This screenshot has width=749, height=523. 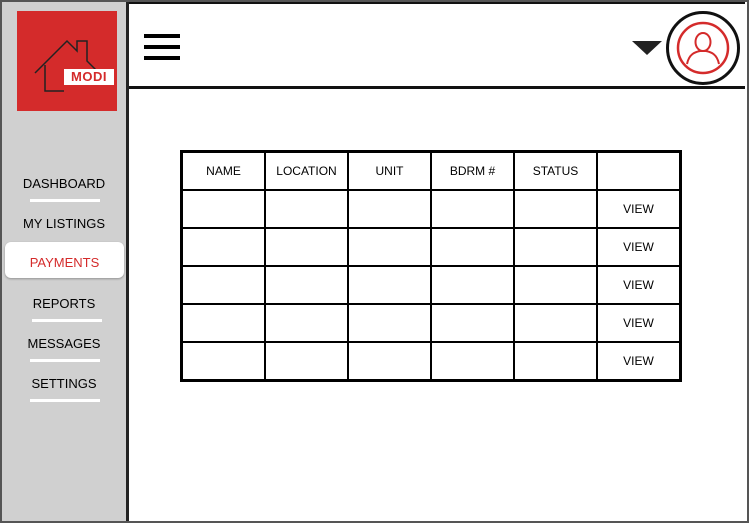 What do you see at coordinates (223, 170) in the screenshot?
I see `column-header-name: NAME` at bounding box center [223, 170].